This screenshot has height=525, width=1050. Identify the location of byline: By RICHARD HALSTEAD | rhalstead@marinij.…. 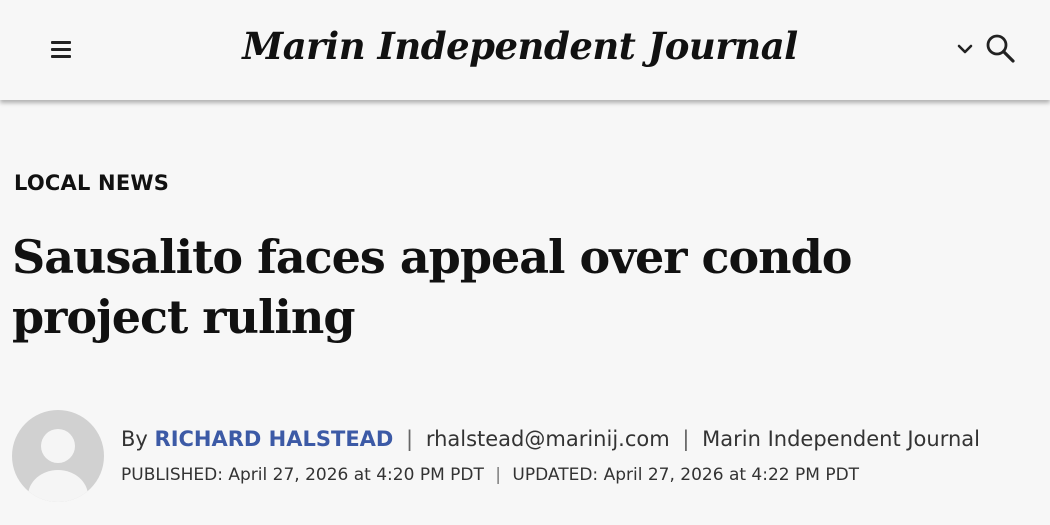
(550, 439).